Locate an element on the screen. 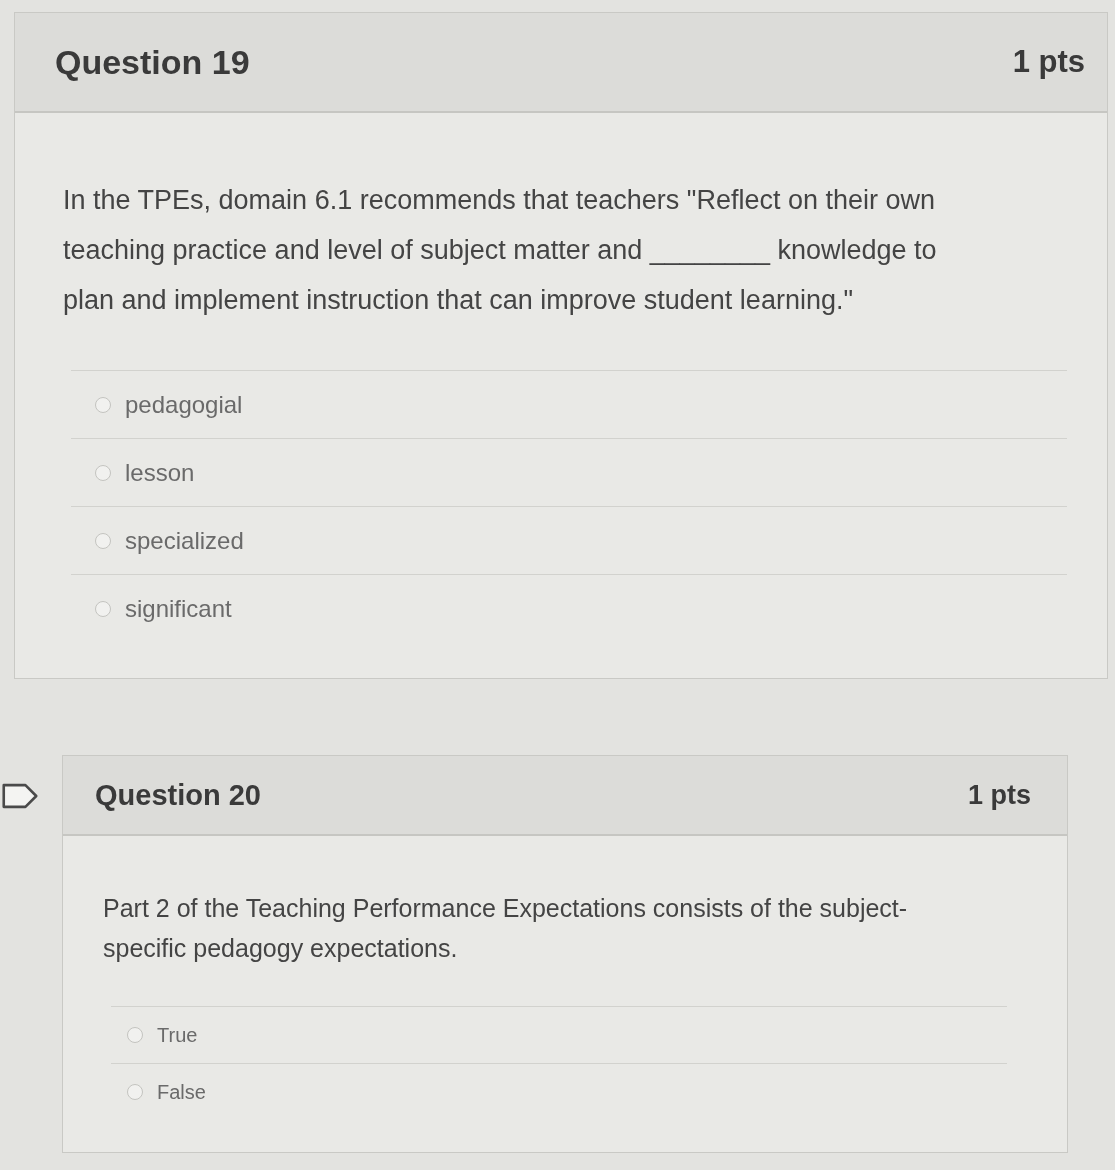 This screenshot has height=1170, width=1115. question-title: Question 19 is located at coordinates (152, 62).